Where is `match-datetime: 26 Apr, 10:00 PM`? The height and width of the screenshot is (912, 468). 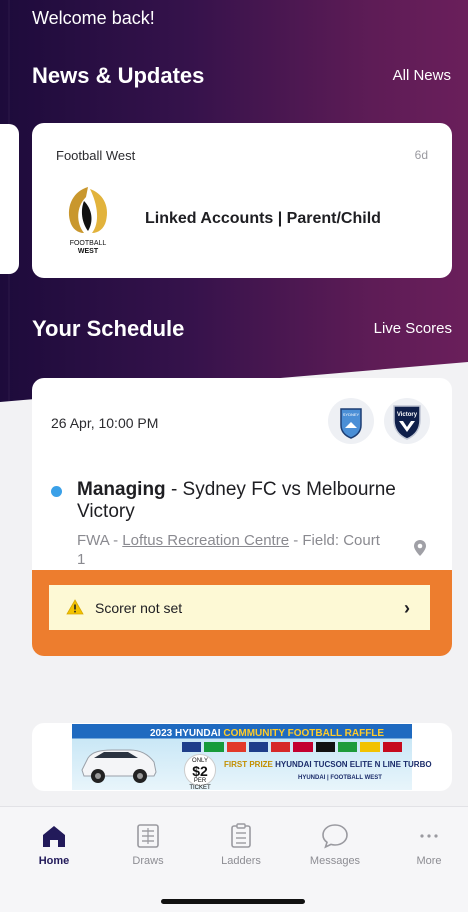 match-datetime: 26 Apr, 10:00 PM is located at coordinates (105, 423).